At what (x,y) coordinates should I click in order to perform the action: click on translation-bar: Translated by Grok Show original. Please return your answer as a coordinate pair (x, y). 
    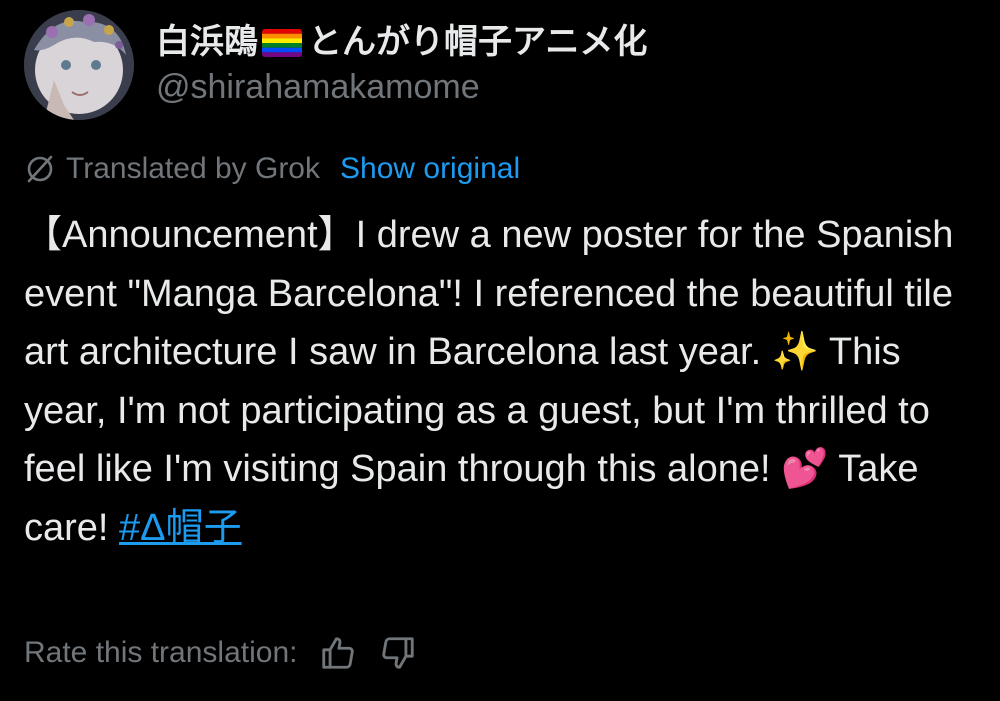
    Looking at the image, I should click on (272, 169).